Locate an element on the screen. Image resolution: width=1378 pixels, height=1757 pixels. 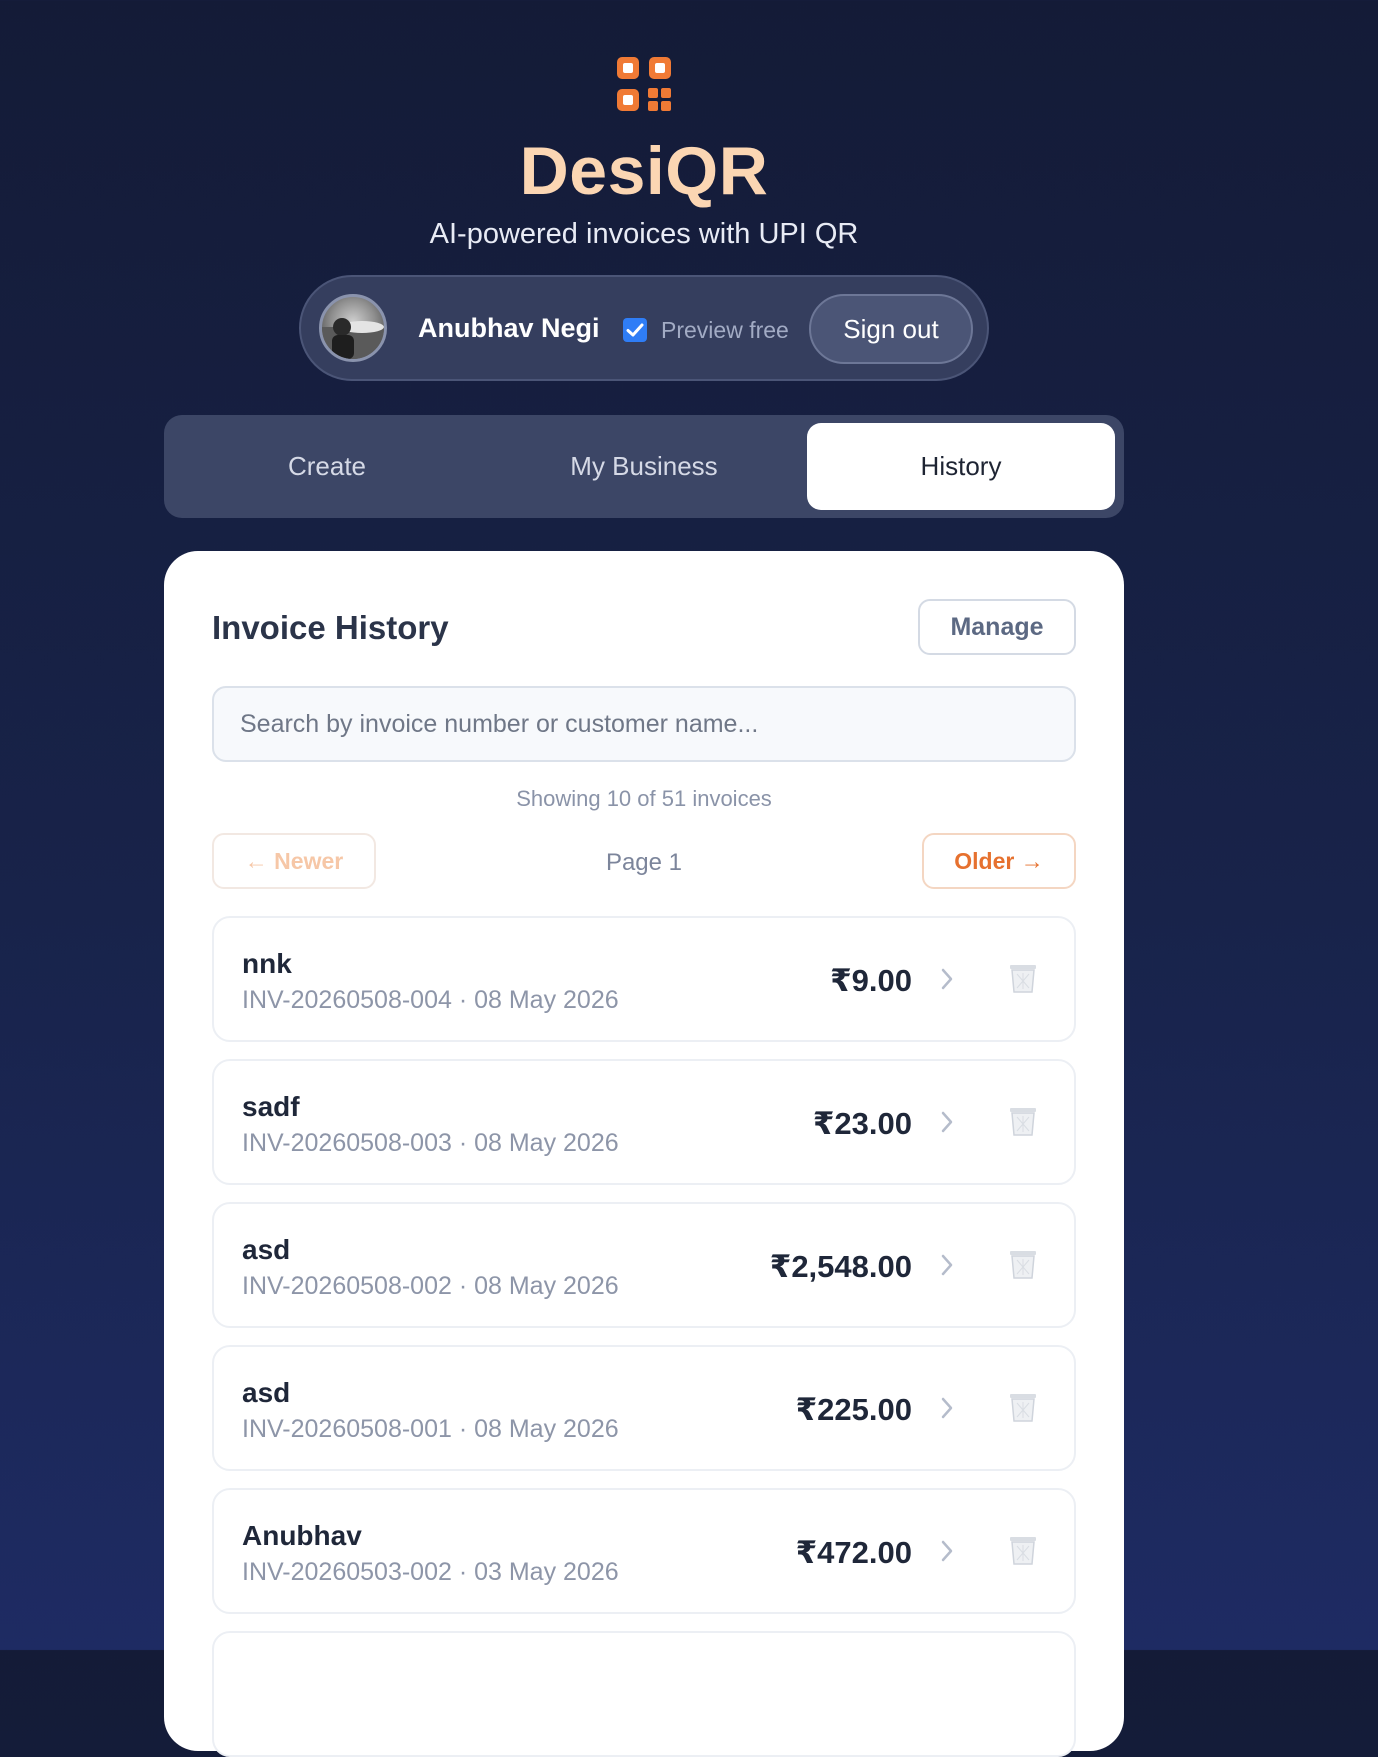
invoice-amount: ₹9.00 is located at coordinates (871, 980).